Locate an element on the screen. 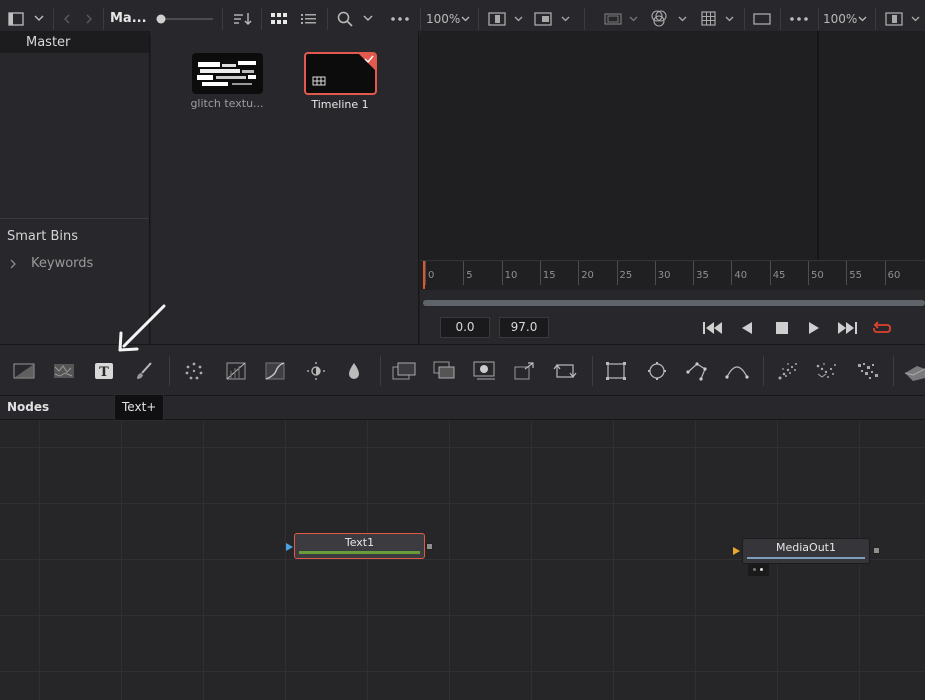  more-options-icon is located at coordinates (400, 18).